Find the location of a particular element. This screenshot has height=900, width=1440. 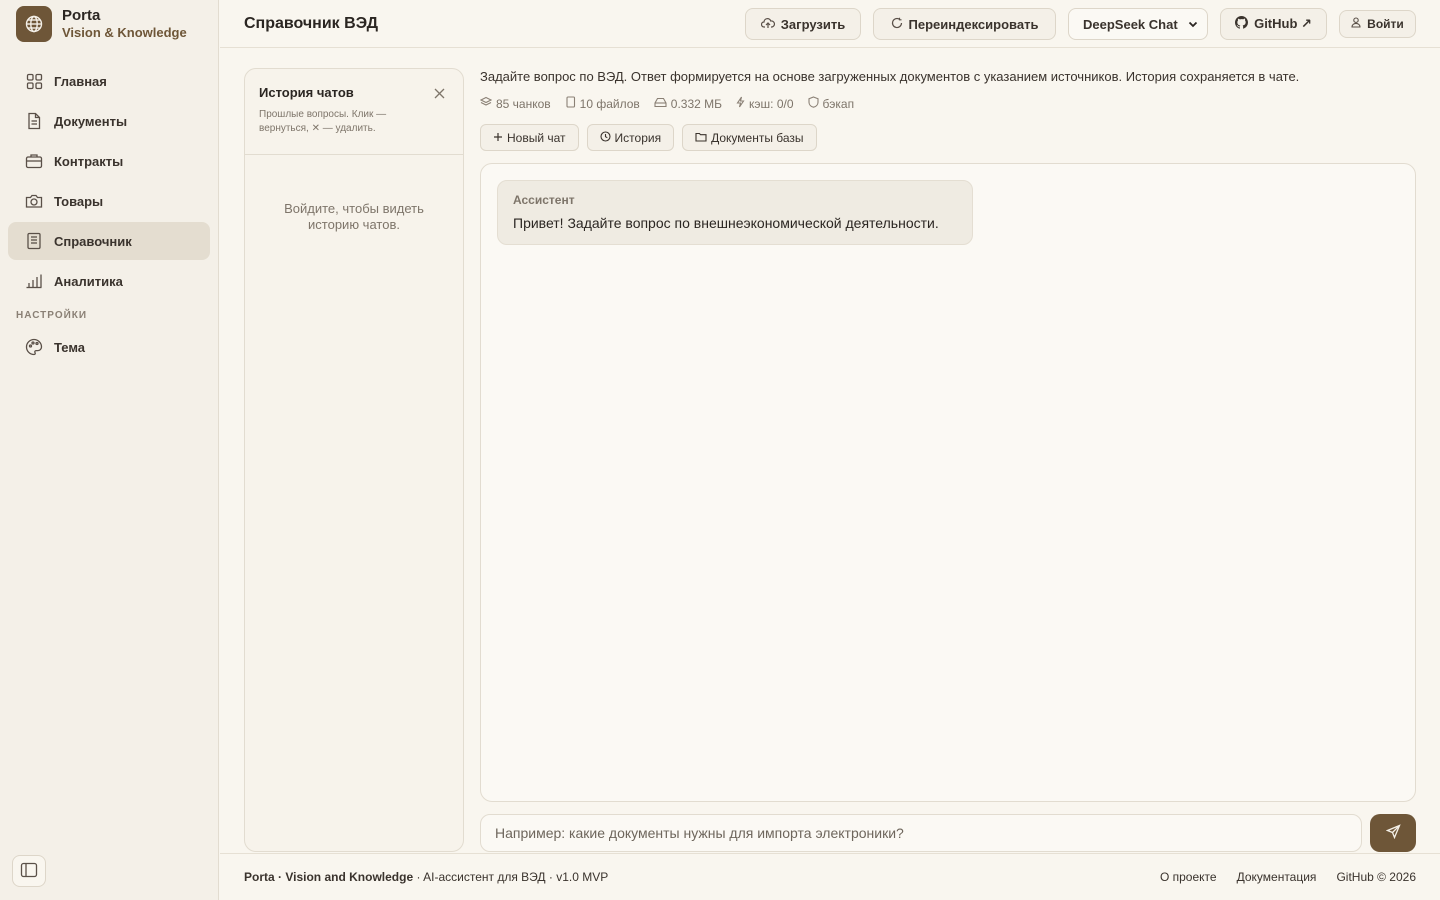

briefcase-icon is located at coordinates (34, 161).